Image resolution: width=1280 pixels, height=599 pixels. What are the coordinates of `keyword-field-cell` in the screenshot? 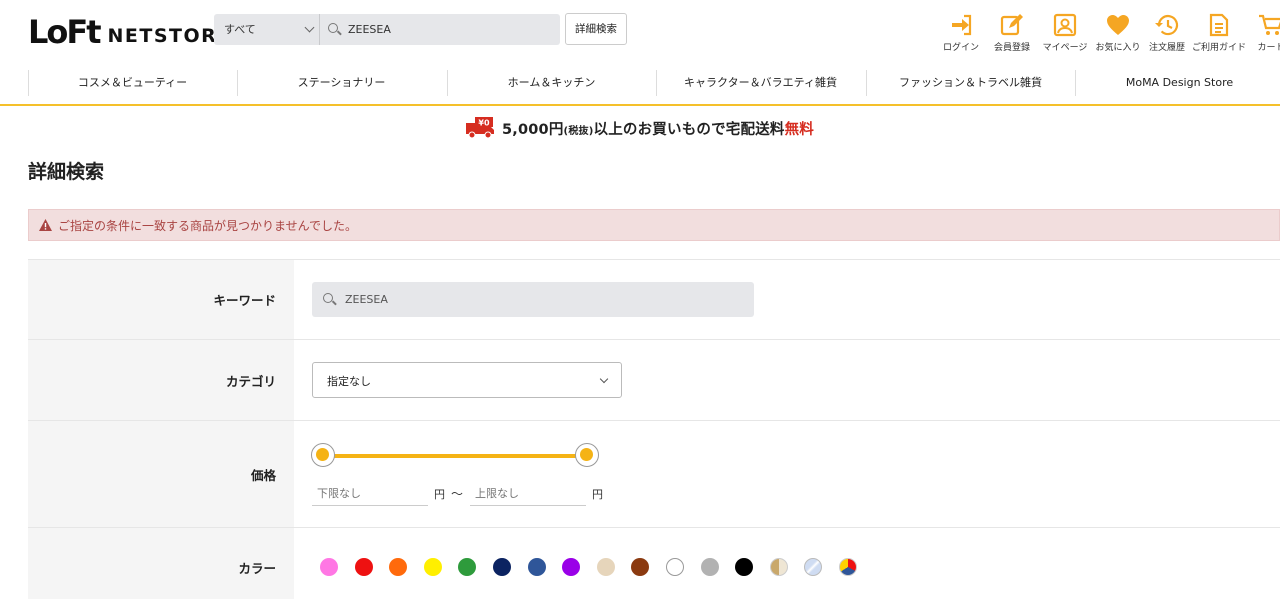 It's located at (787, 299).